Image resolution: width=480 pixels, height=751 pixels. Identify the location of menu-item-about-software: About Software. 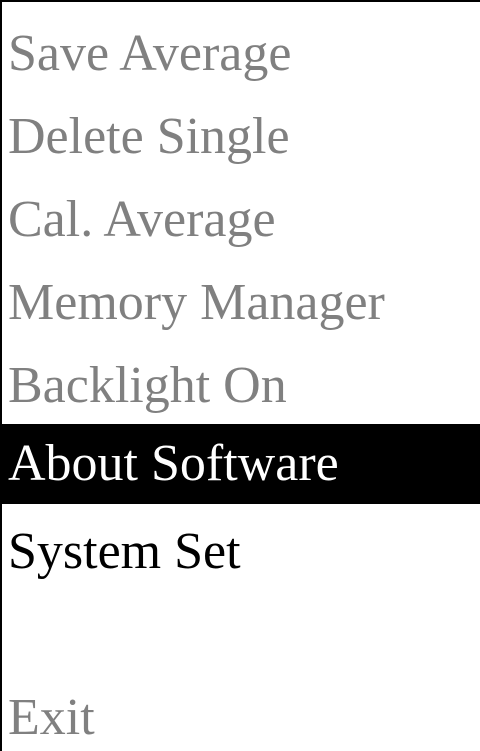
(241, 464).